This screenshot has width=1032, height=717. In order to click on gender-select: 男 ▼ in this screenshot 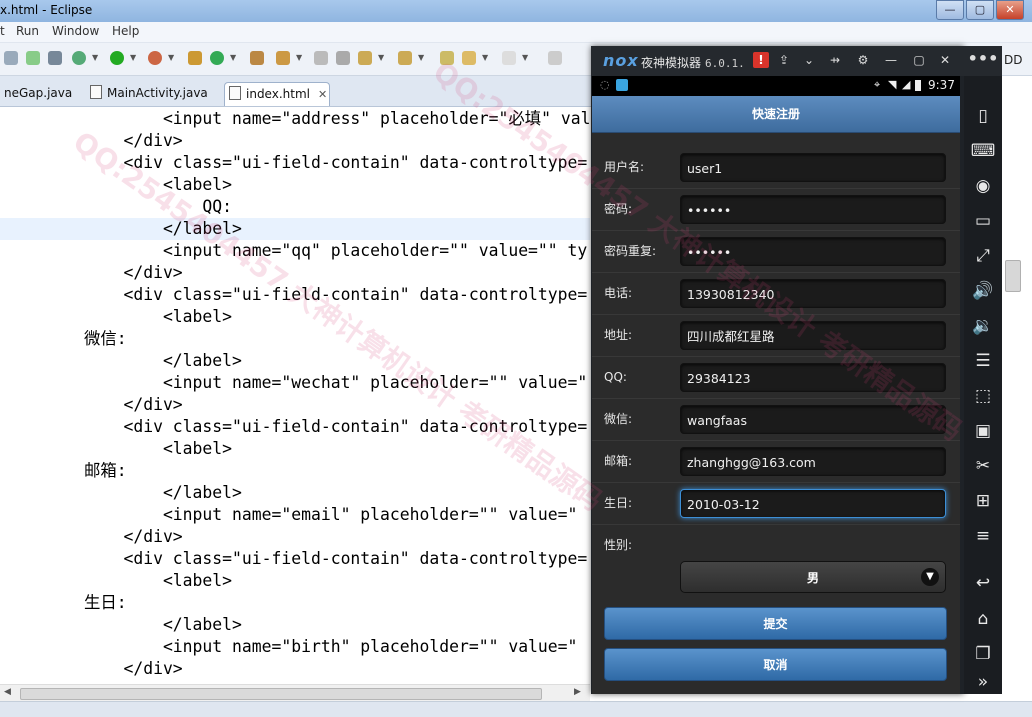, I will do `click(813, 577)`.